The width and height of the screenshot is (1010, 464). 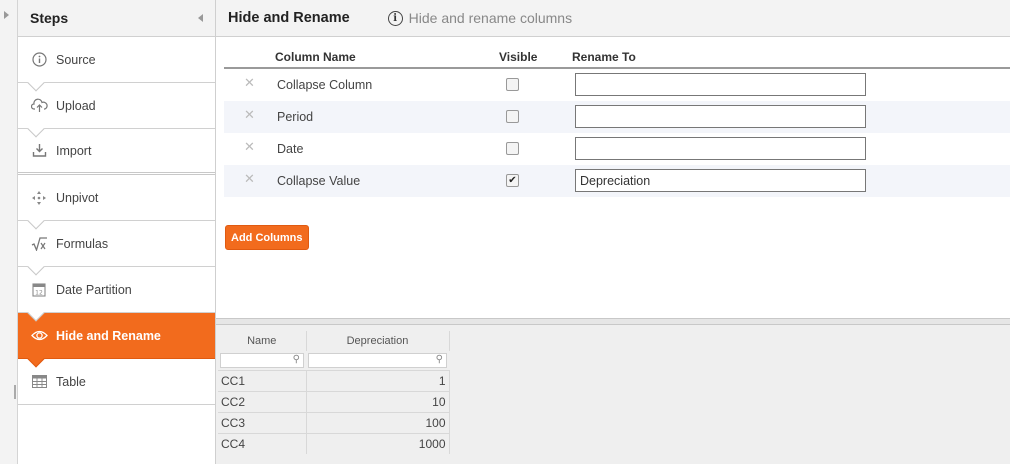 What do you see at coordinates (512, 180) in the screenshot?
I see `visible-checkbox: ✔` at bounding box center [512, 180].